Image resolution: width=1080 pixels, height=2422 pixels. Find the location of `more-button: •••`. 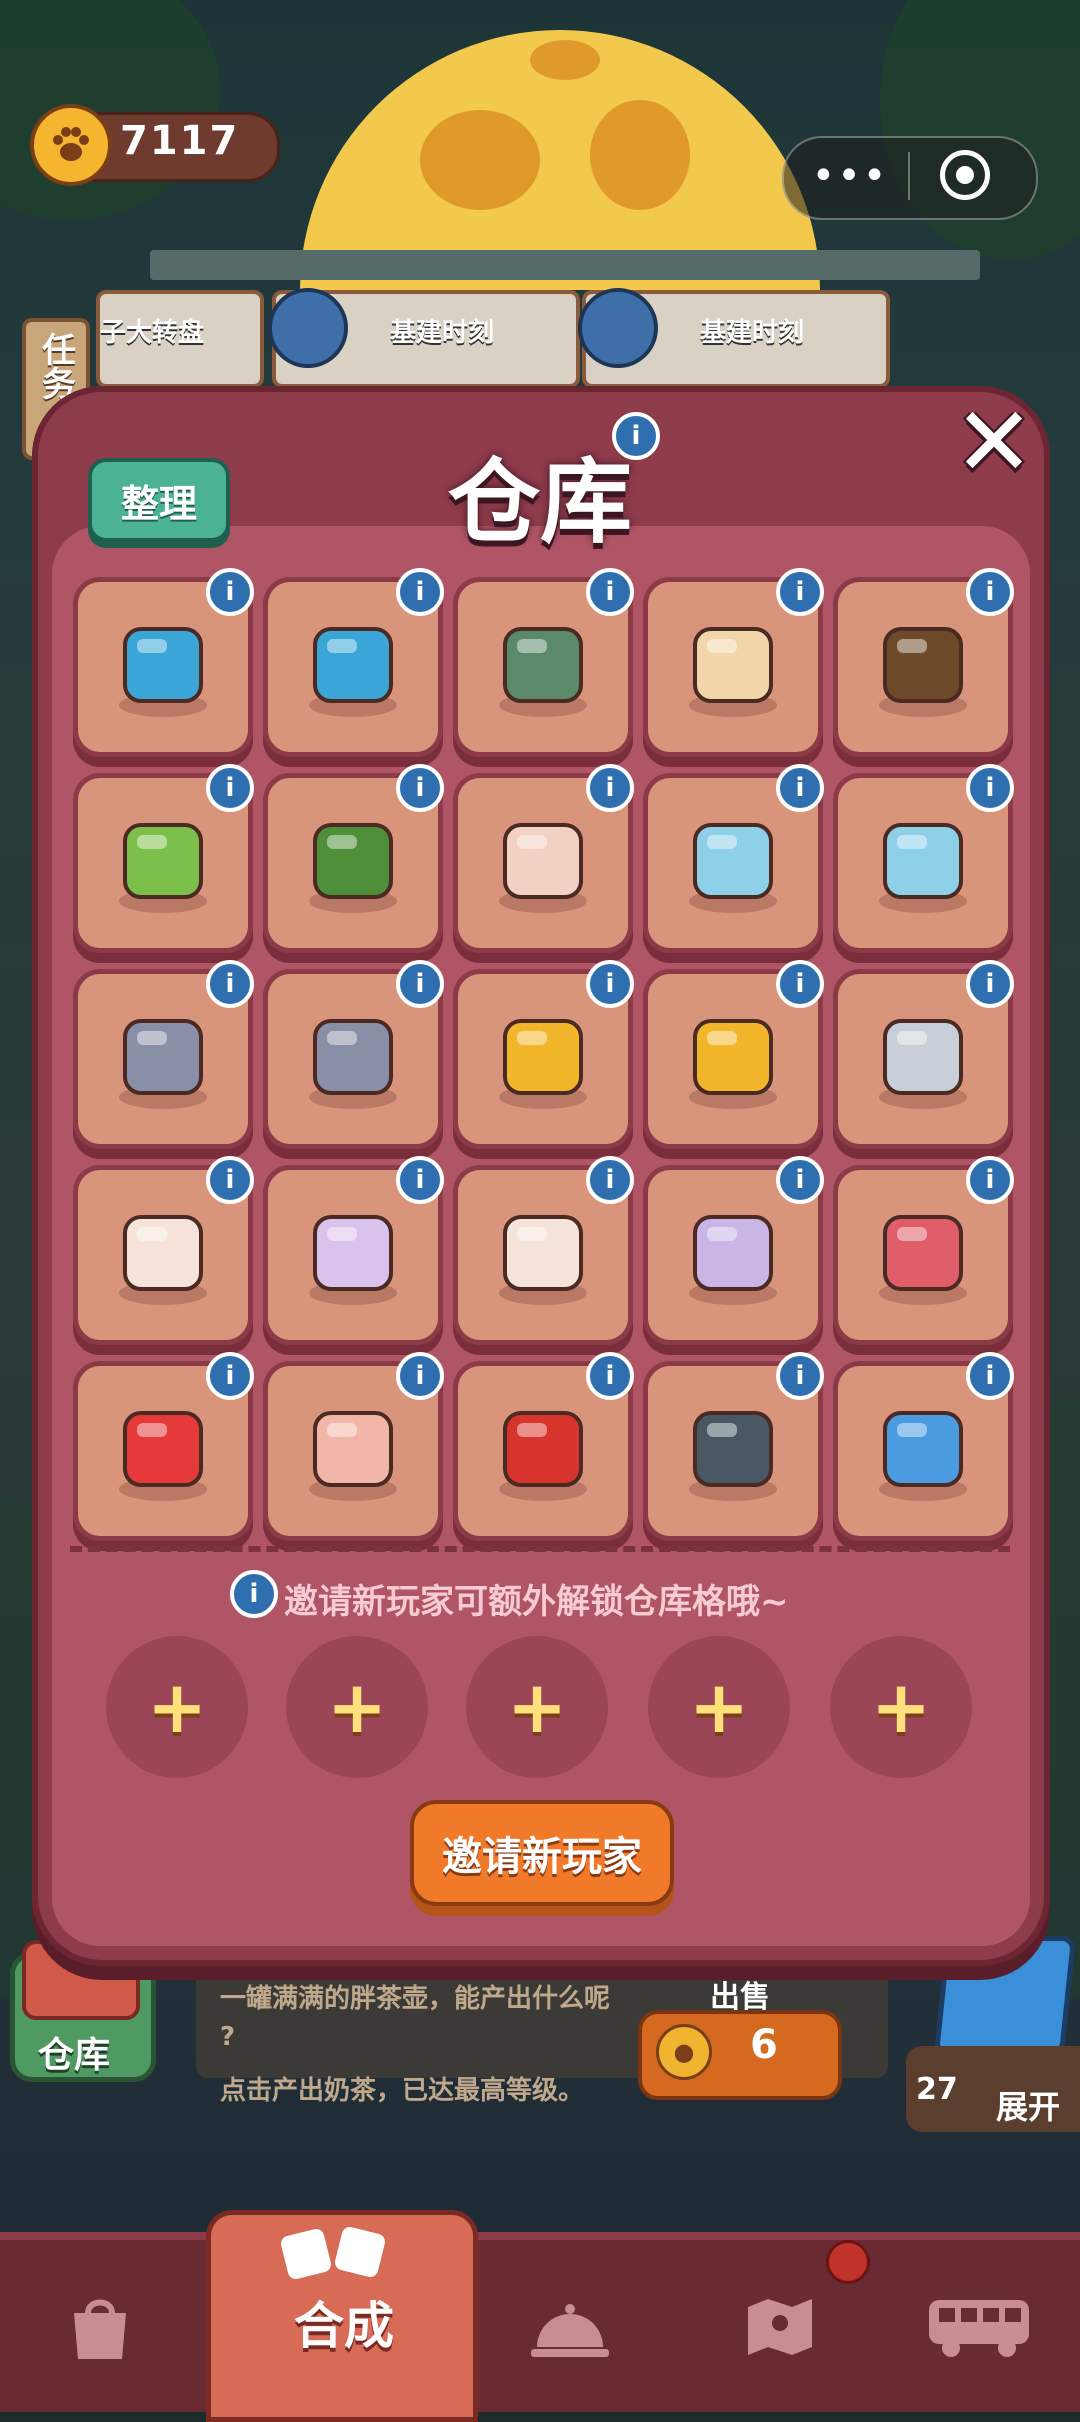

more-button: ••• is located at coordinates (850, 176).